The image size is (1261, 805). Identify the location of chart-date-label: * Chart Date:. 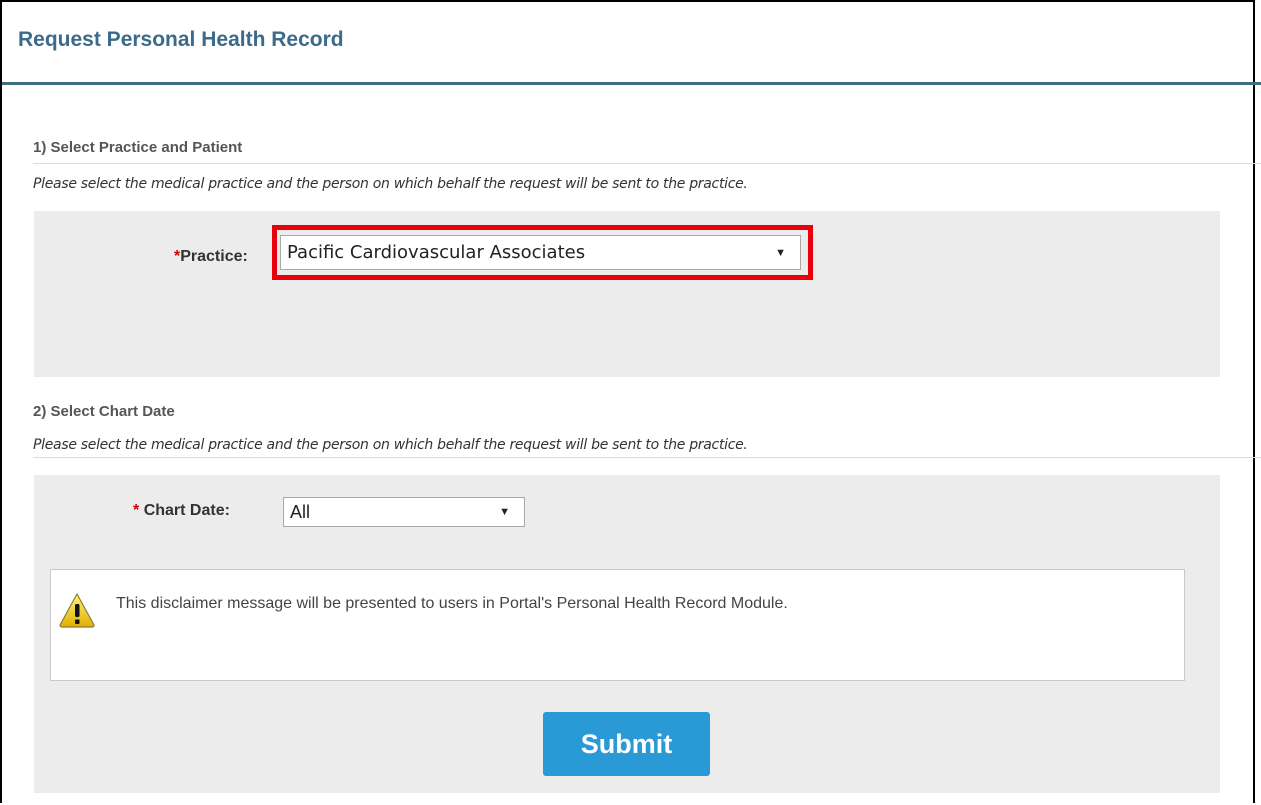
(181, 511).